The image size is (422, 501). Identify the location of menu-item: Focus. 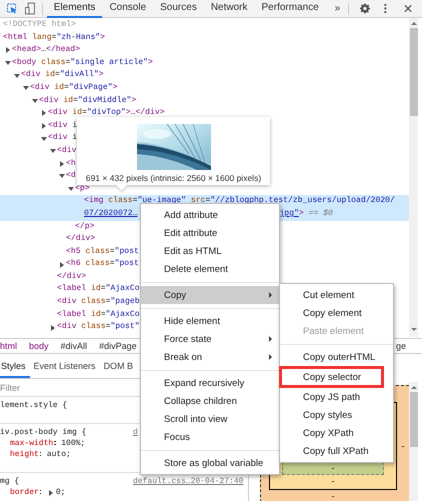
(210, 437).